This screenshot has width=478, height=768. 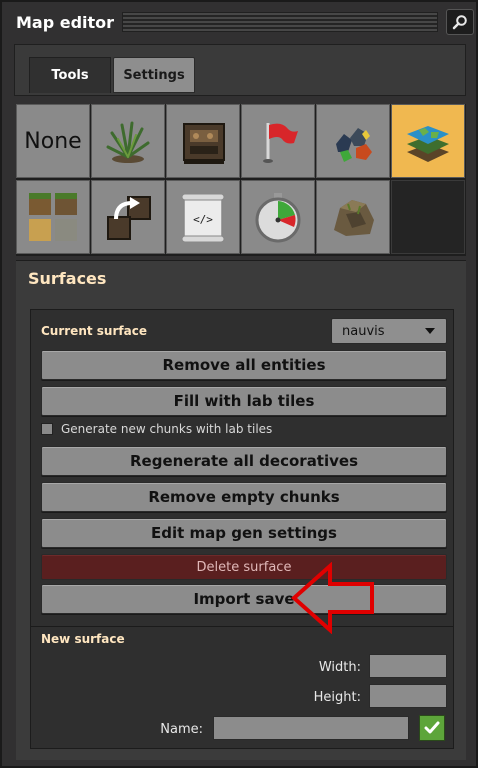 I want to click on name-input, so click(x=311, y=728).